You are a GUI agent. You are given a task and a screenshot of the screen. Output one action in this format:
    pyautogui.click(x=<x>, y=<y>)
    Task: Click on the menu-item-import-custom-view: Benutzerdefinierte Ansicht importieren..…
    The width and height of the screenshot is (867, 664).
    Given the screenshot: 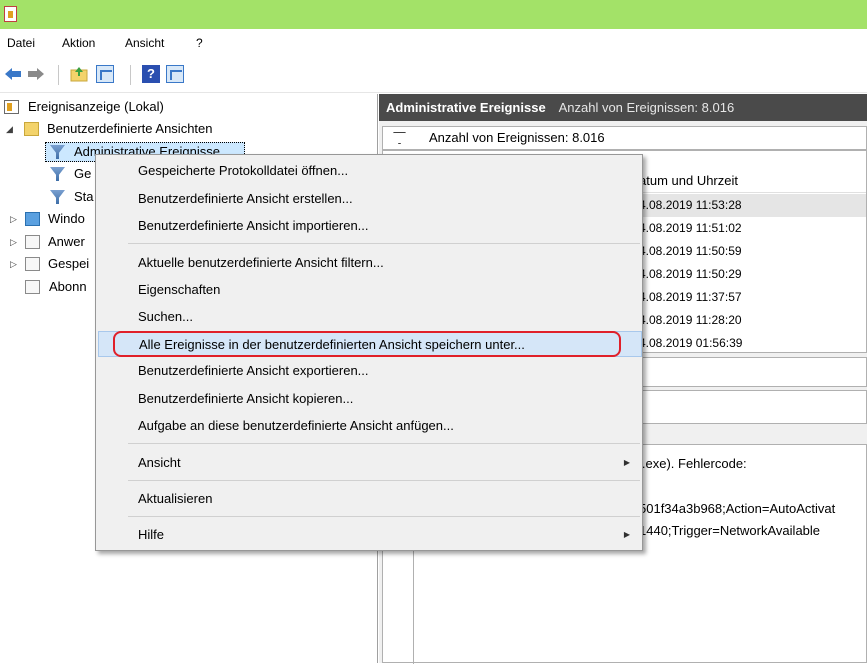 What is the action you would take?
    pyautogui.click(x=370, y=226)
    